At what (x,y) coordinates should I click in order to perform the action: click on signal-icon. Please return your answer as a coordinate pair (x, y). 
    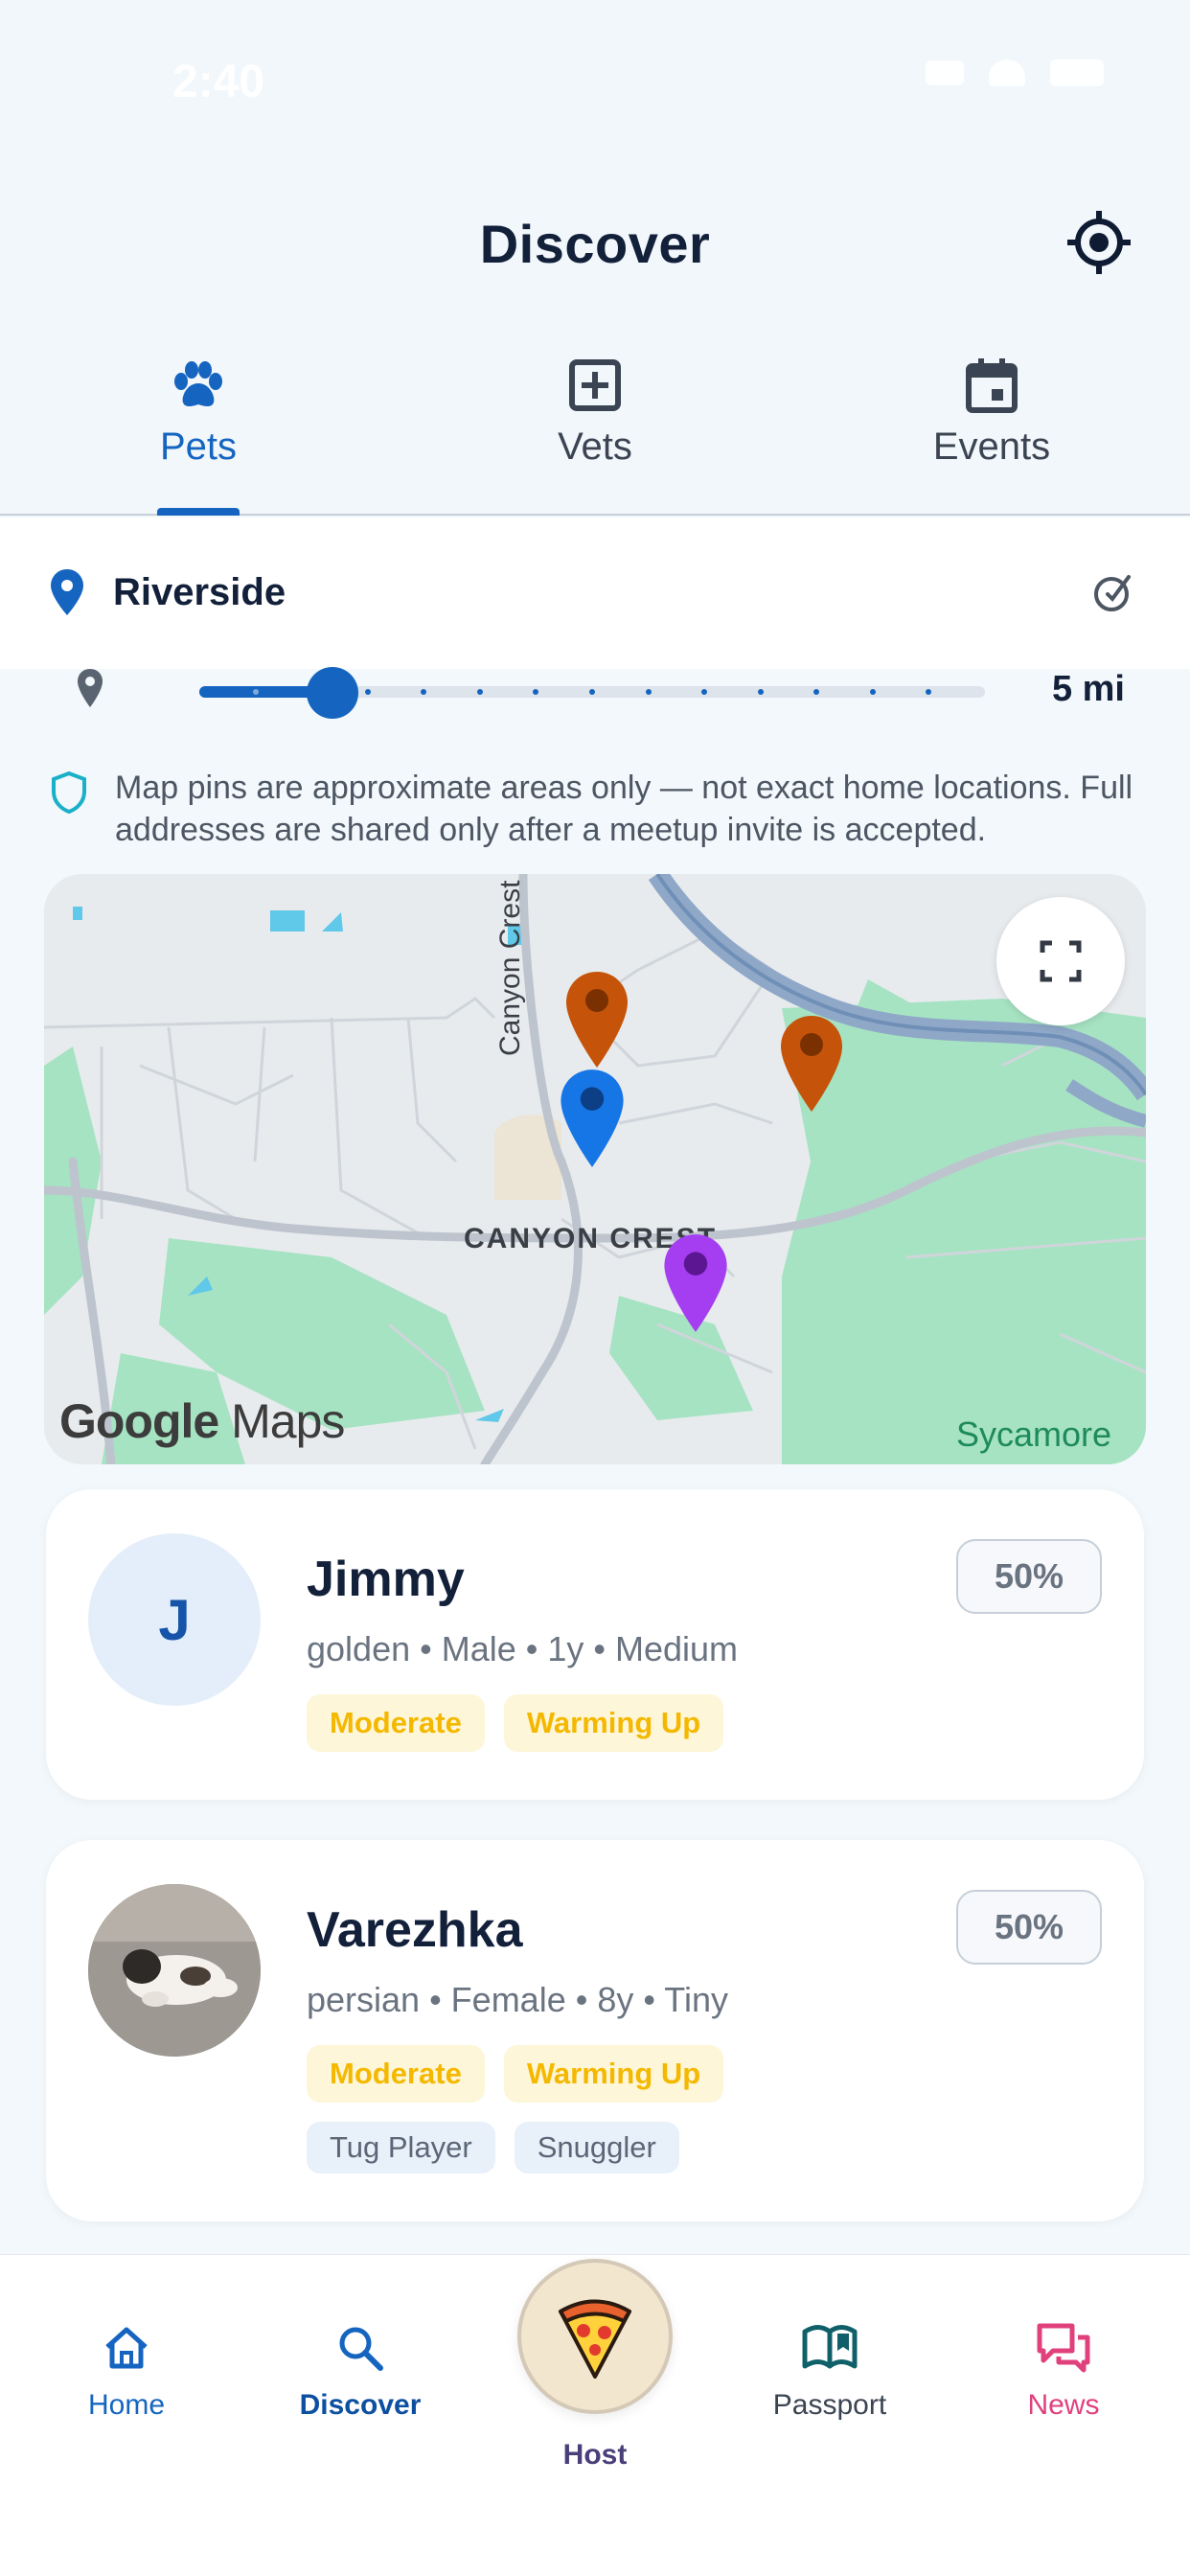
    Looking at the image, I should click on (945, 72).